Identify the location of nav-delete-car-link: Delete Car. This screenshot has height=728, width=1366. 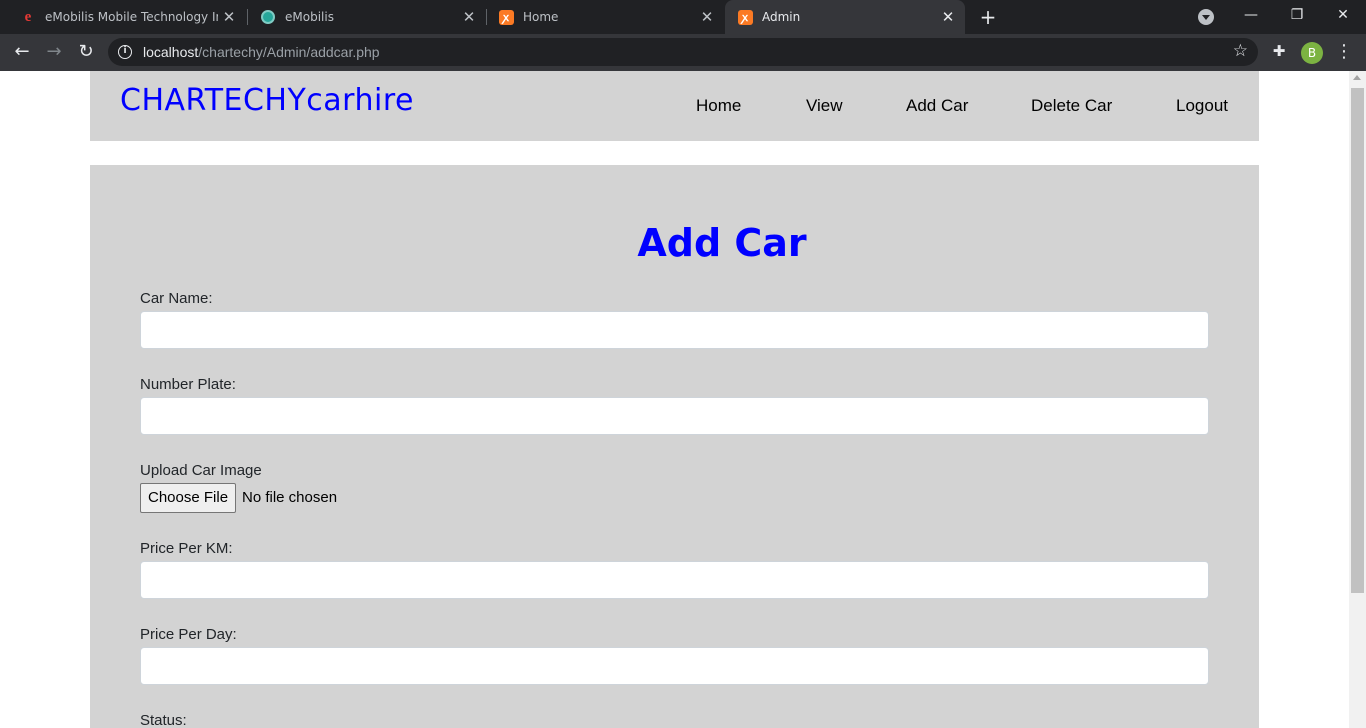
(1071, 106).